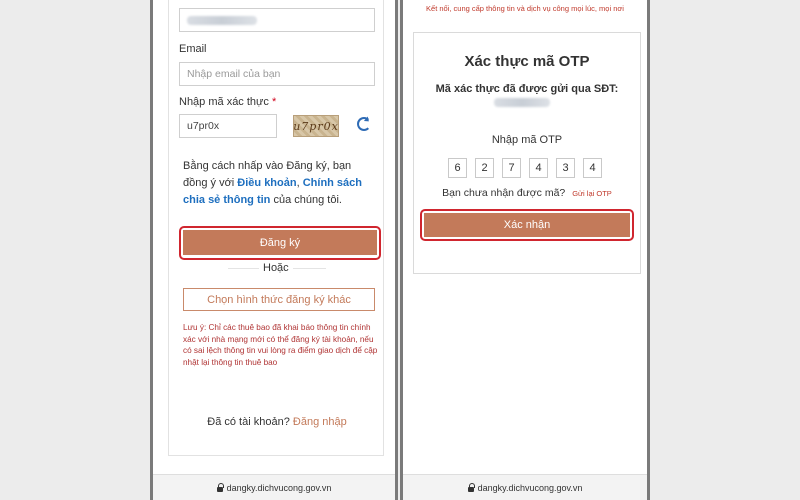 The width and height of the screenshot is (800, 500). Describe the element at coordinates (364, 124) in the screenshot. I see `refresh-captcha-icon` at that location.